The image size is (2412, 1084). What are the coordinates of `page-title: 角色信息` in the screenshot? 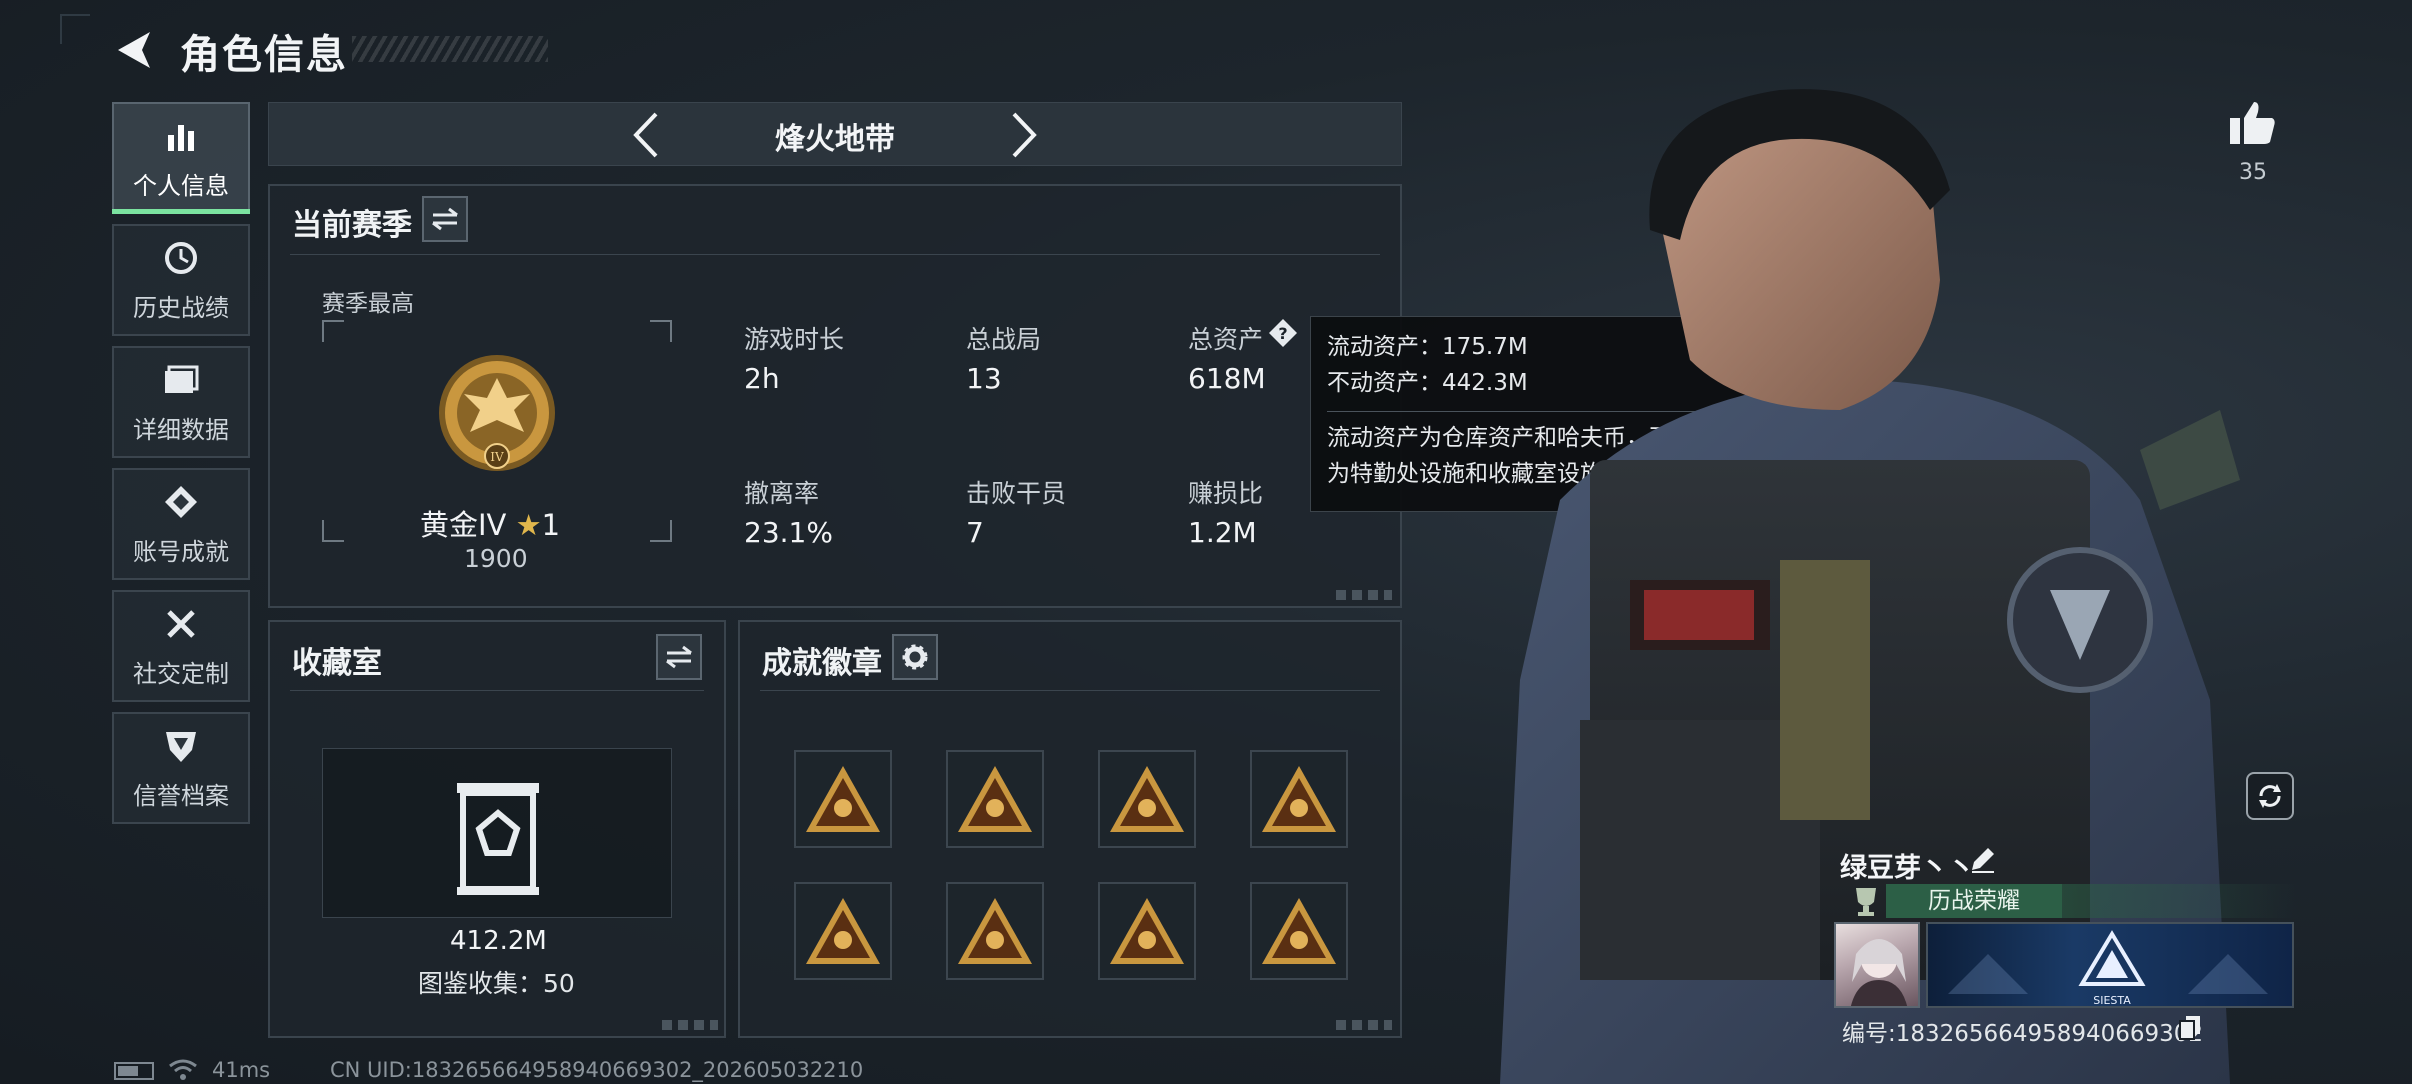 It's located at (264, 55).